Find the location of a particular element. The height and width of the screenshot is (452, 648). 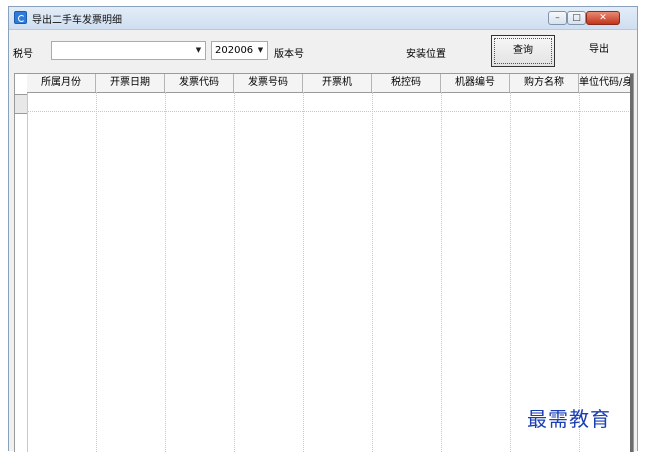

column-header: 所属月份 is located at coordinates (61, 83).